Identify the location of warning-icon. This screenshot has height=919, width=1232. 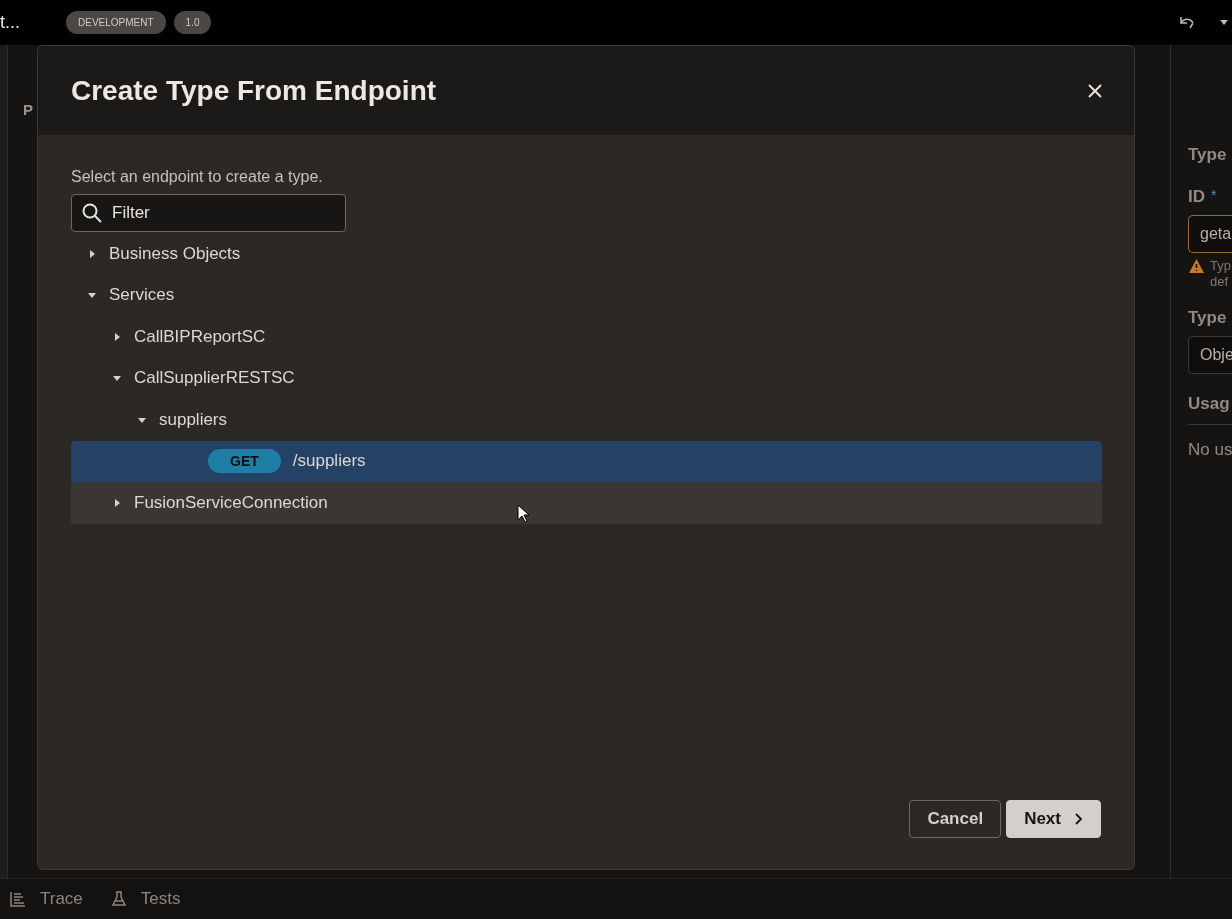
(1196, 266).